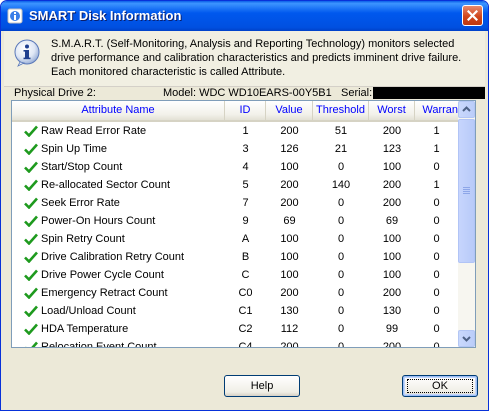 Image resolution: width=489 pixels, height=411 pixels. Describe the element at coordinates (357, 93) in the screenshot. I see `serial-label: Serial:` at that location.